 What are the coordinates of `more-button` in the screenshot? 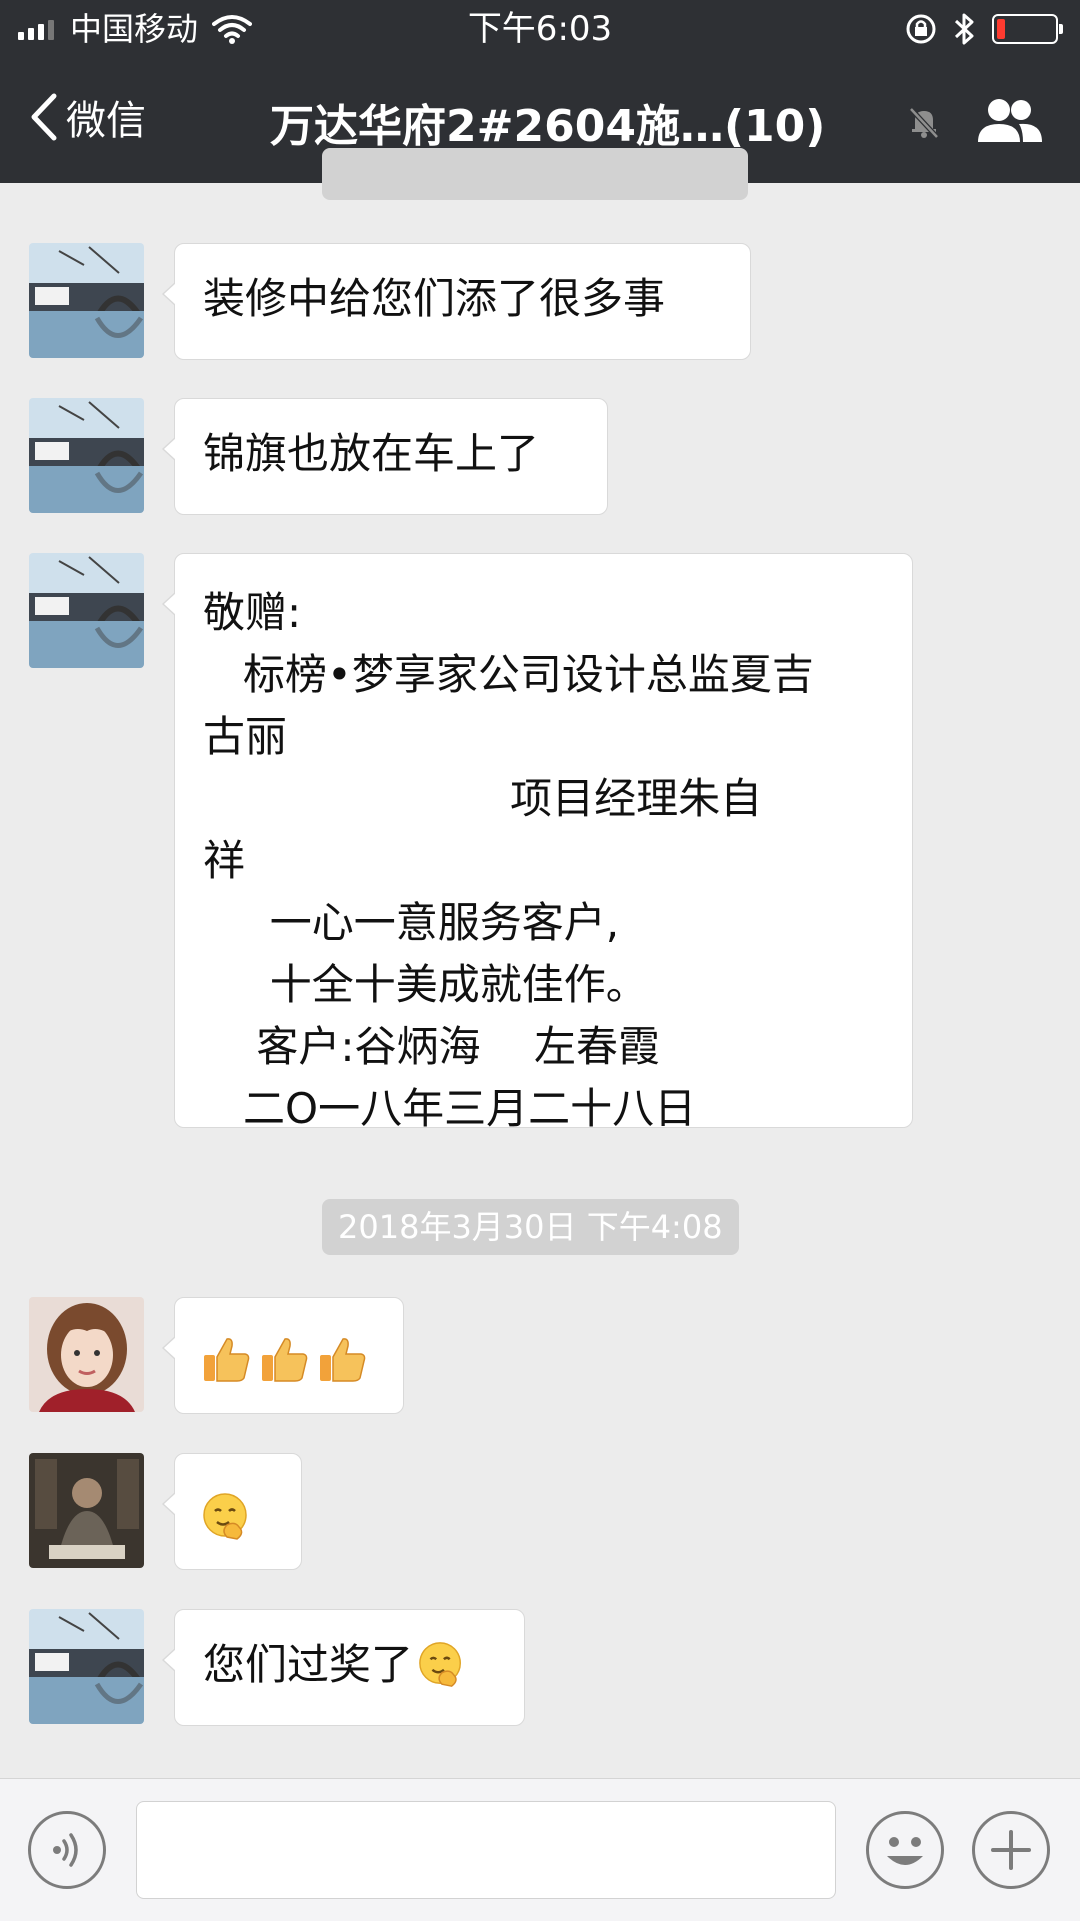 It's located at (1011, 1850).